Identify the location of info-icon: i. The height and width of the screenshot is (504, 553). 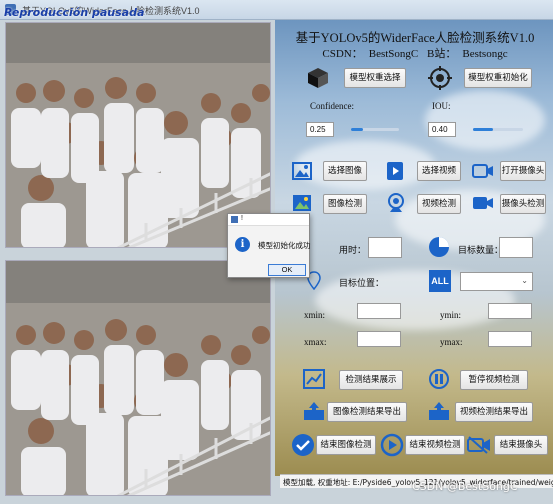
(242, 244).